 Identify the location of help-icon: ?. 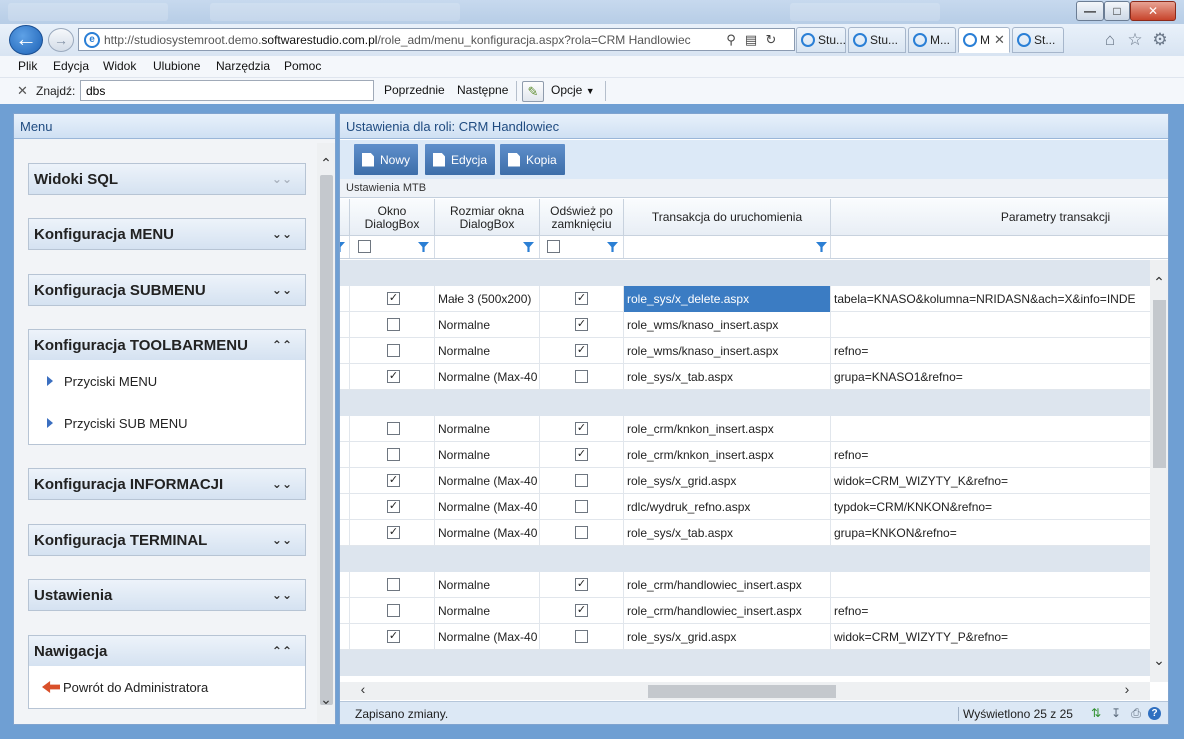
(1154, 713).